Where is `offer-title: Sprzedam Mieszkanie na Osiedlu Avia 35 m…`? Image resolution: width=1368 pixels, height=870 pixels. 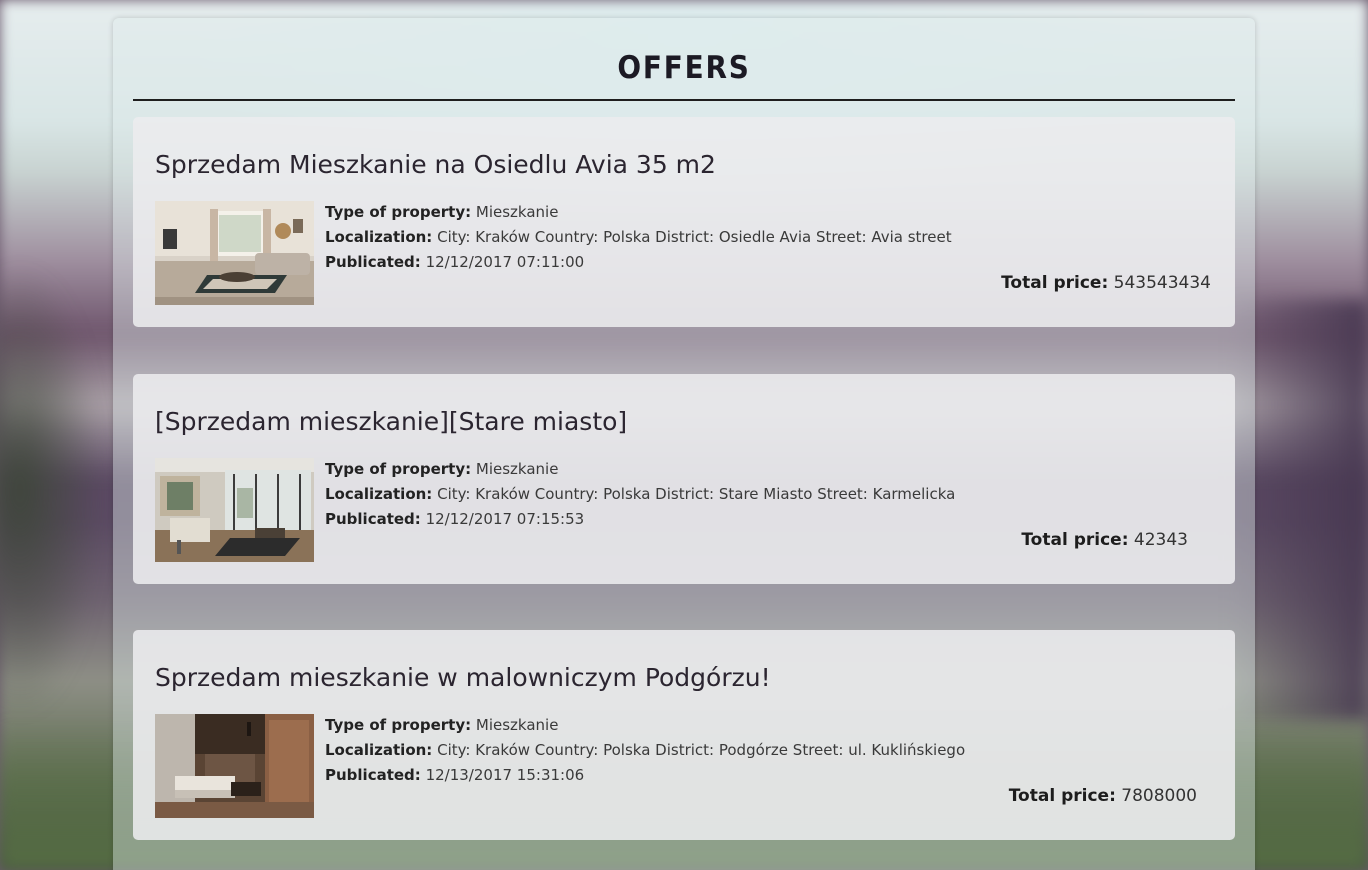 offer-title: Sprzedam Mieszkanie na Osiedlu Avia 35 m… is located at coordinates (435, 164).